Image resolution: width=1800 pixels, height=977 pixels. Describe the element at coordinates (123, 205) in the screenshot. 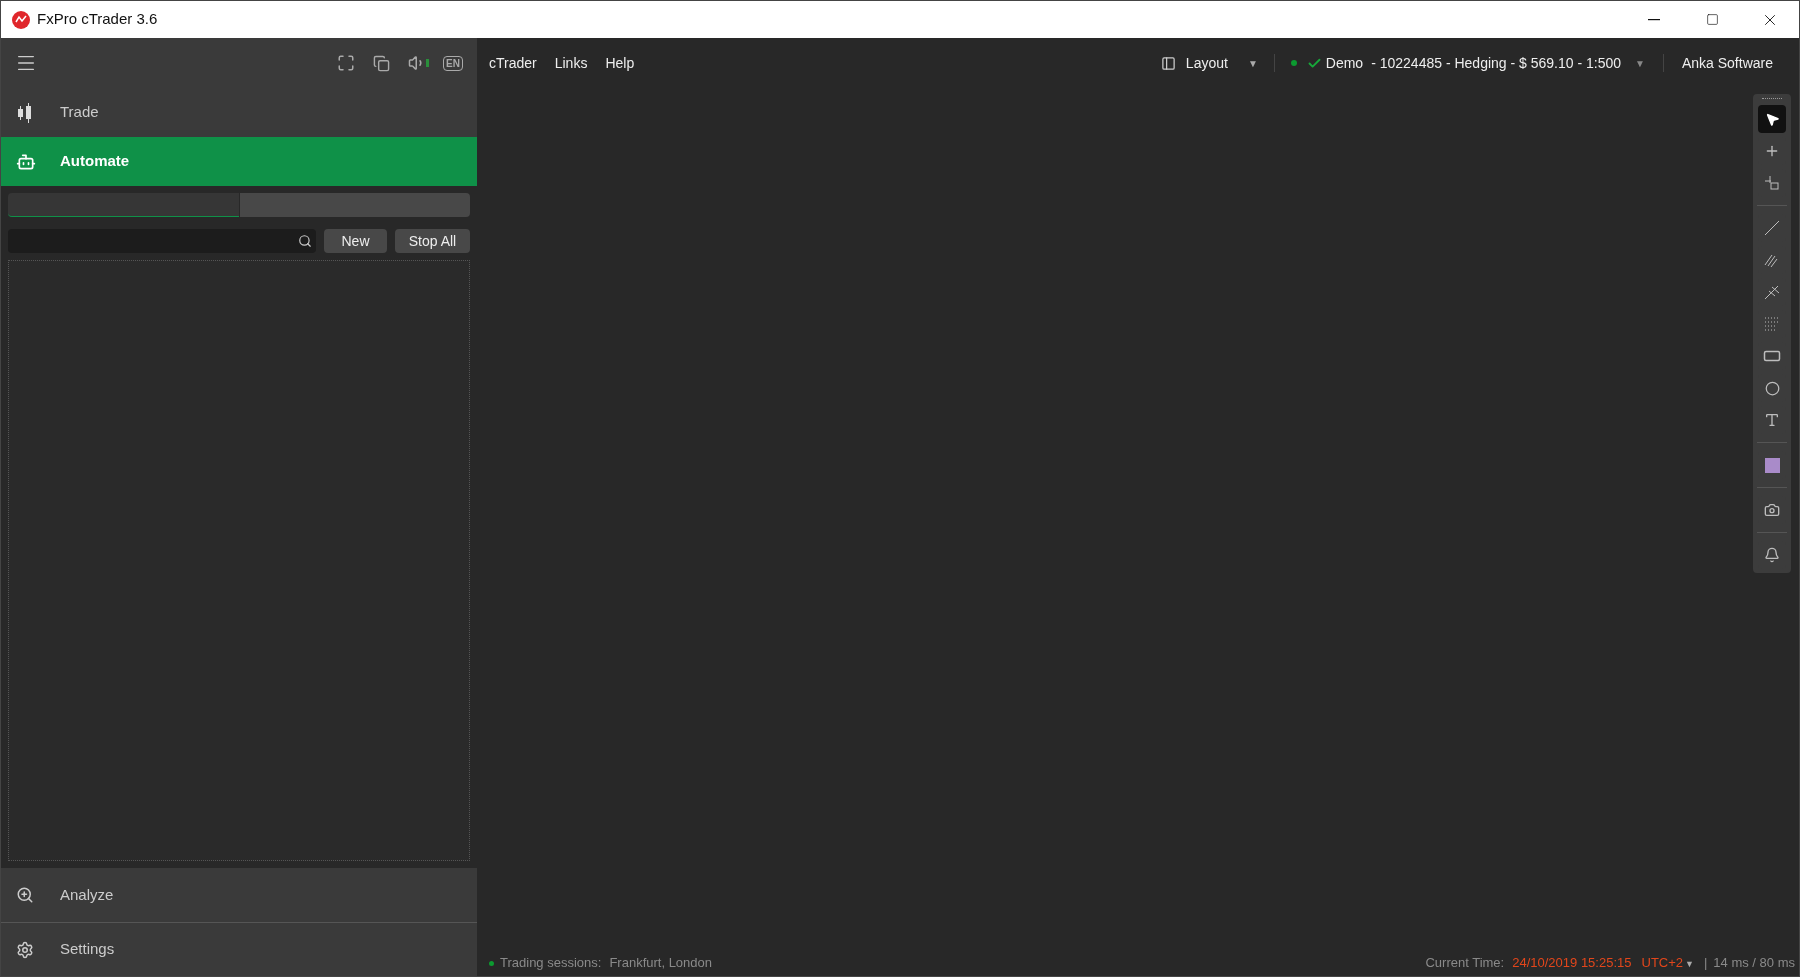

I see `tab` at that location.